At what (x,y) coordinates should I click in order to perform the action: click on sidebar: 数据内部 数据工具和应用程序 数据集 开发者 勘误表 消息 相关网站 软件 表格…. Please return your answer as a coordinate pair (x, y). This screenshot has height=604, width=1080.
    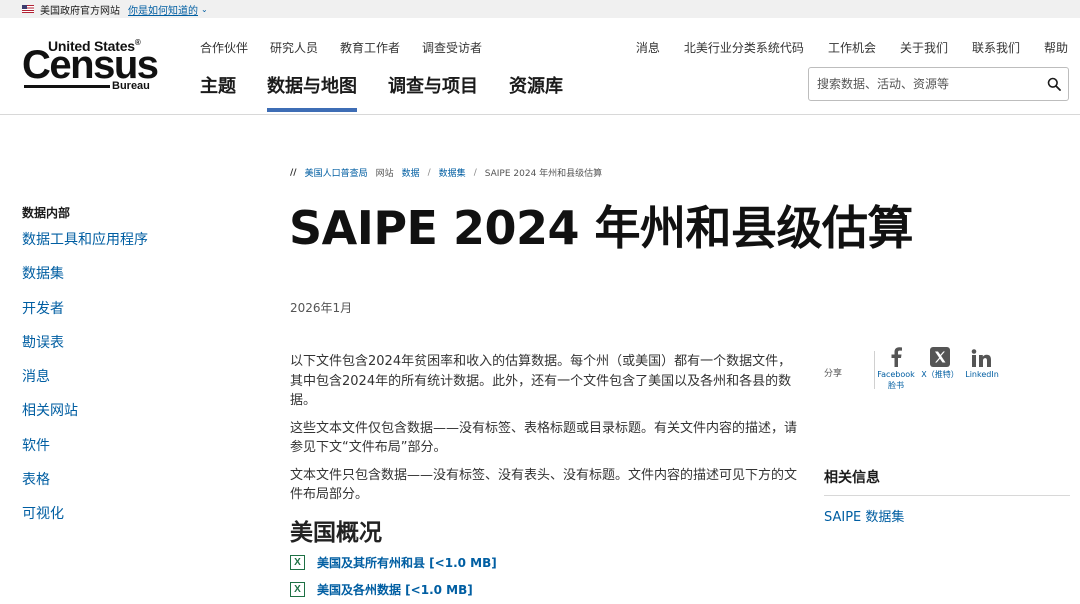
    Looking at the image, I should click on (132, 371).